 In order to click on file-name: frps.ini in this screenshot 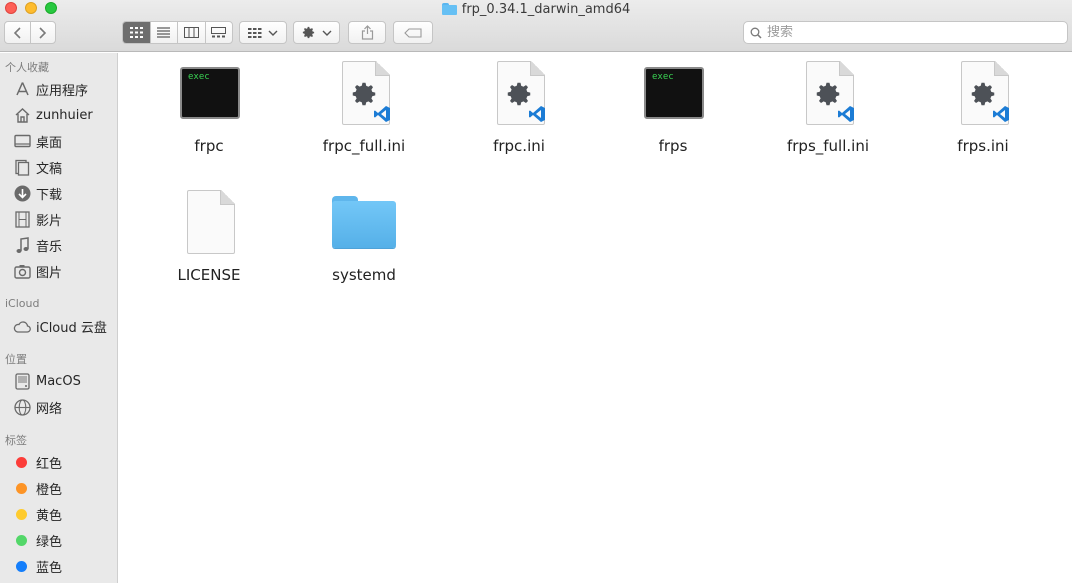, I will do `click(983, 146)`.